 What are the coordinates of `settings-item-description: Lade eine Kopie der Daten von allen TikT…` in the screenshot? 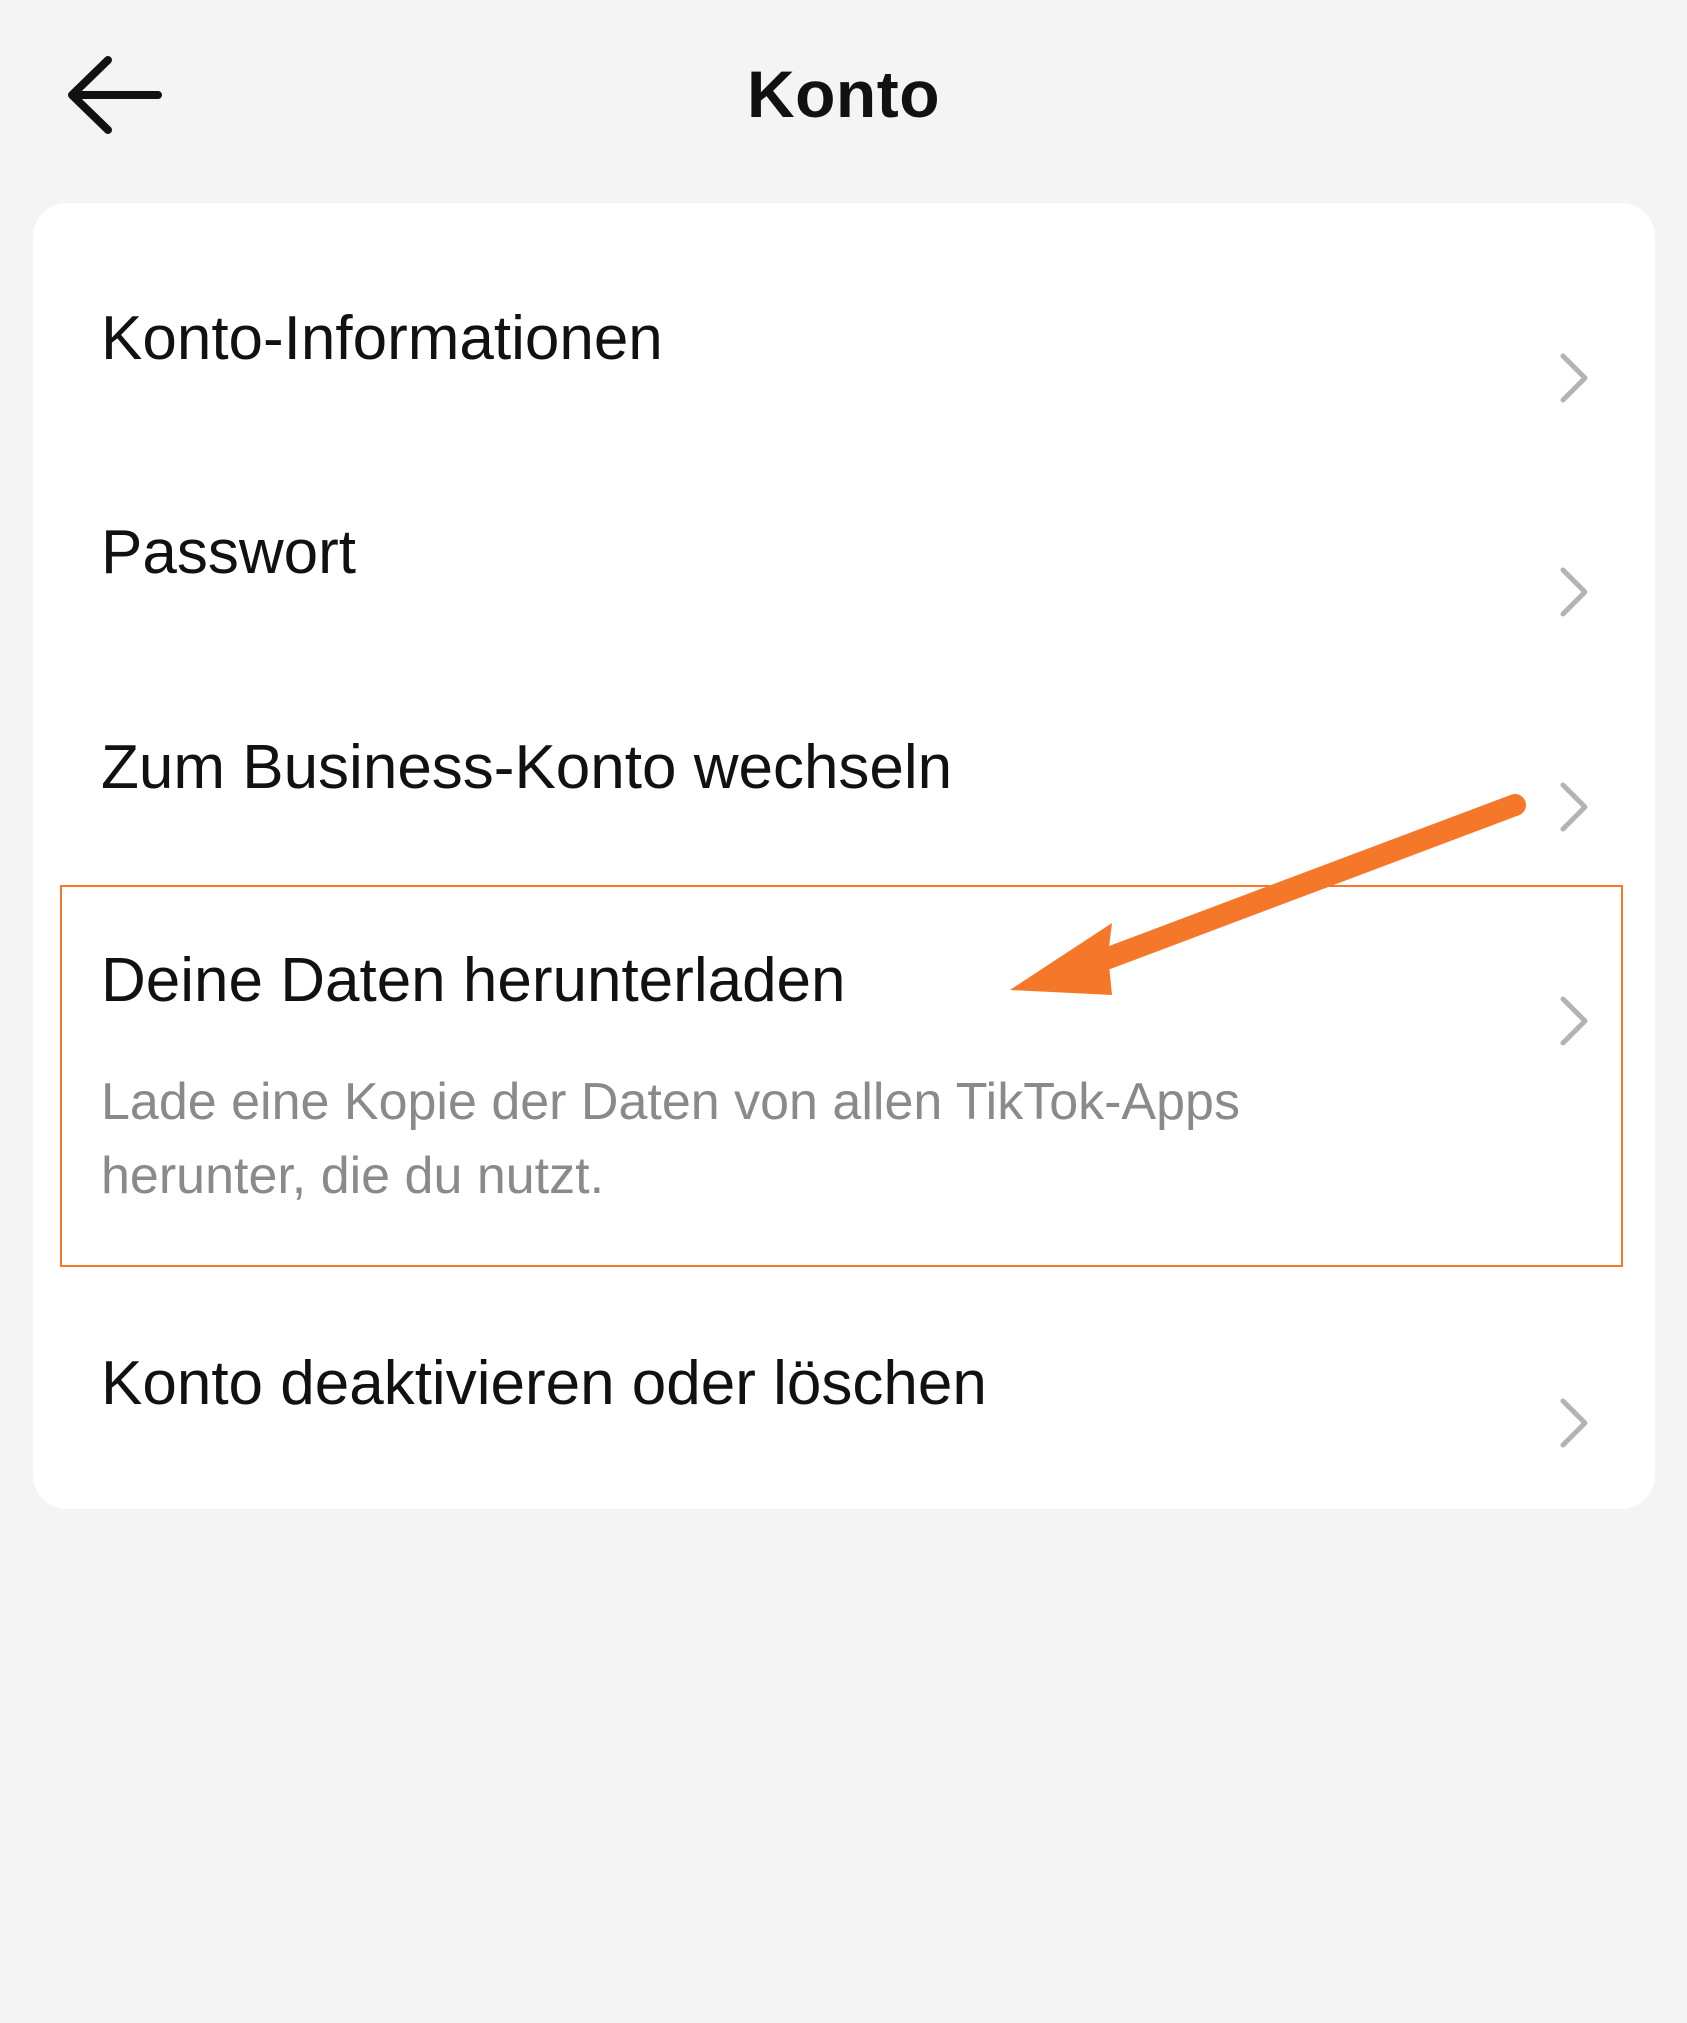 It's located at (670, 1139).